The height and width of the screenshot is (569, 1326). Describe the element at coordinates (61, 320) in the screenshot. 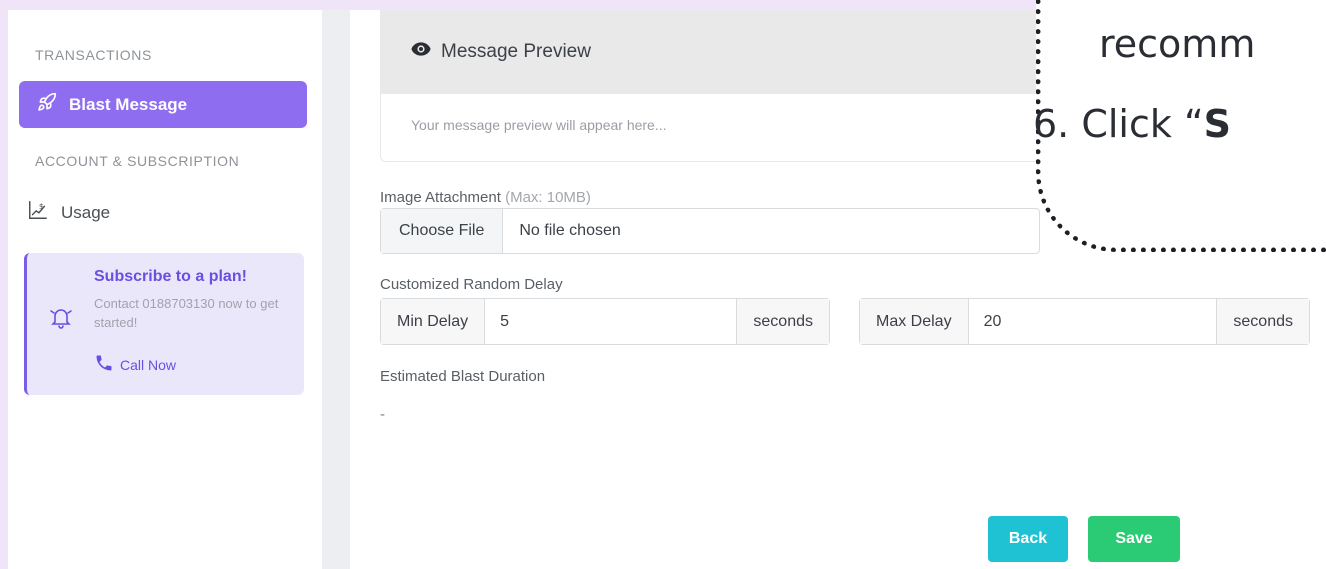

I see `bell-icon` at that location.